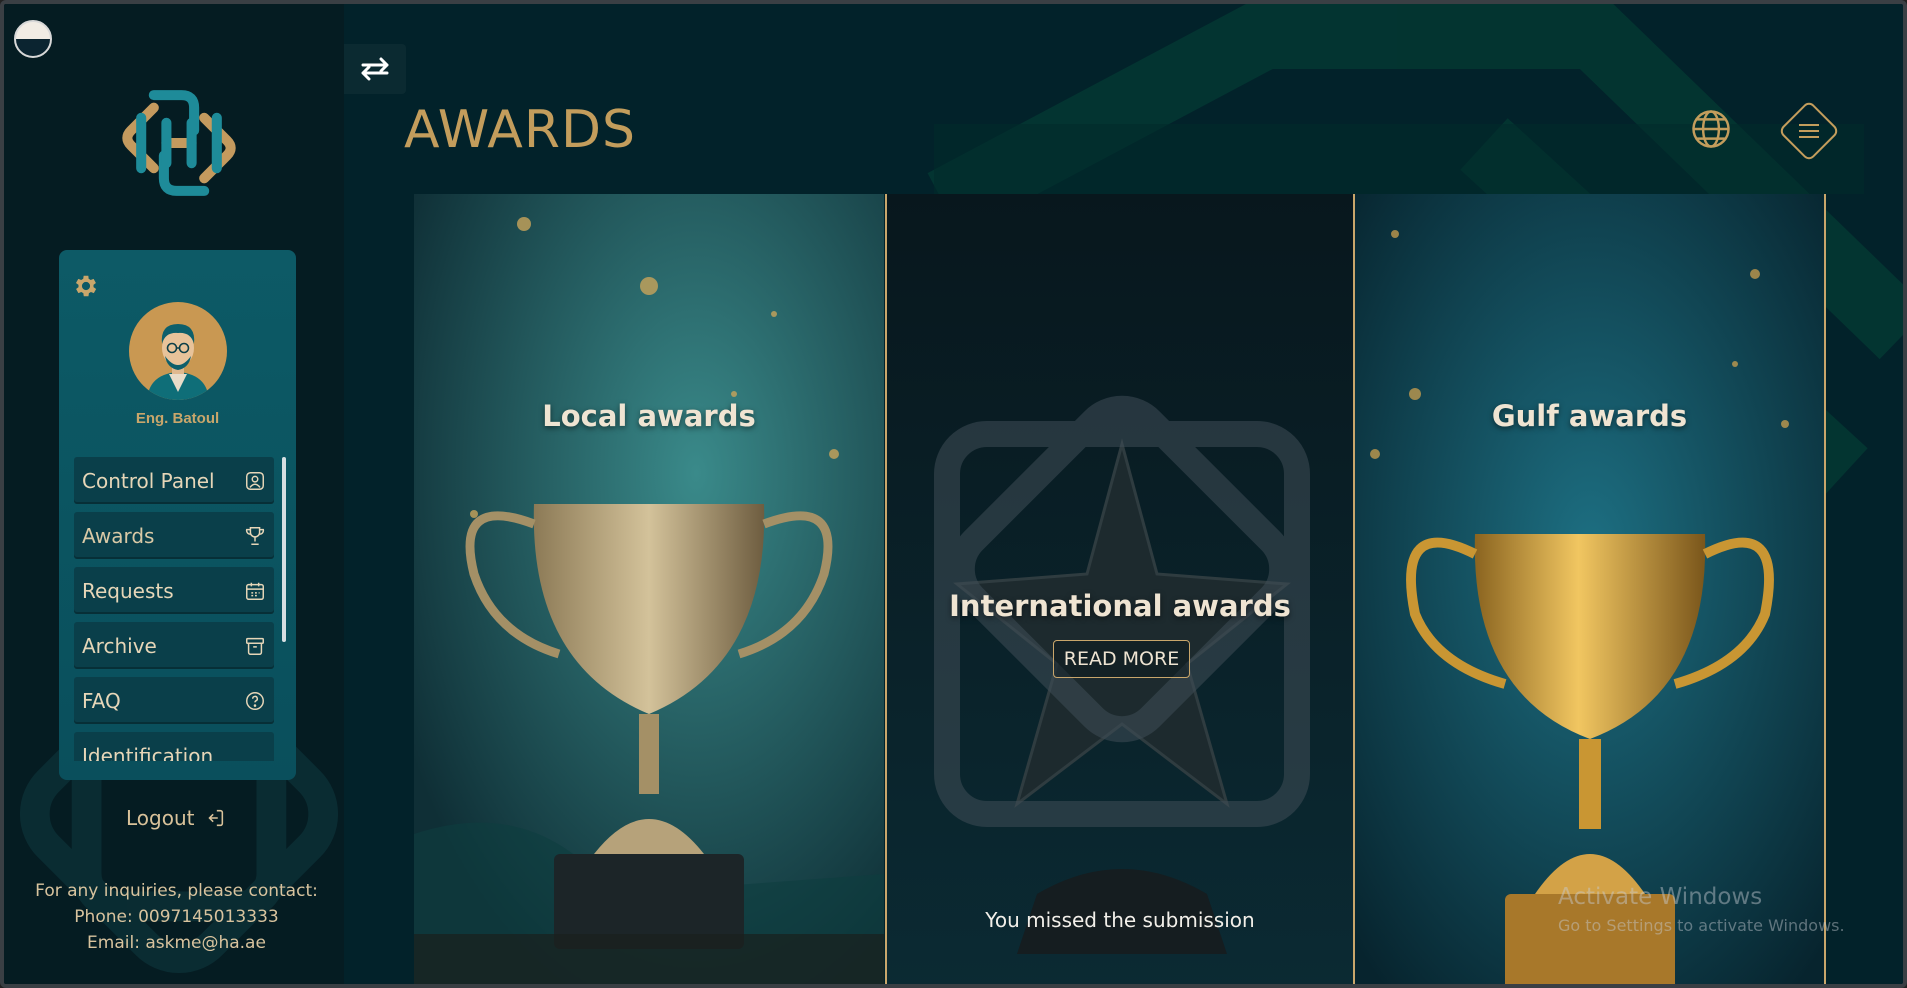  I want to click on globe-icon, so click(1711, 129).